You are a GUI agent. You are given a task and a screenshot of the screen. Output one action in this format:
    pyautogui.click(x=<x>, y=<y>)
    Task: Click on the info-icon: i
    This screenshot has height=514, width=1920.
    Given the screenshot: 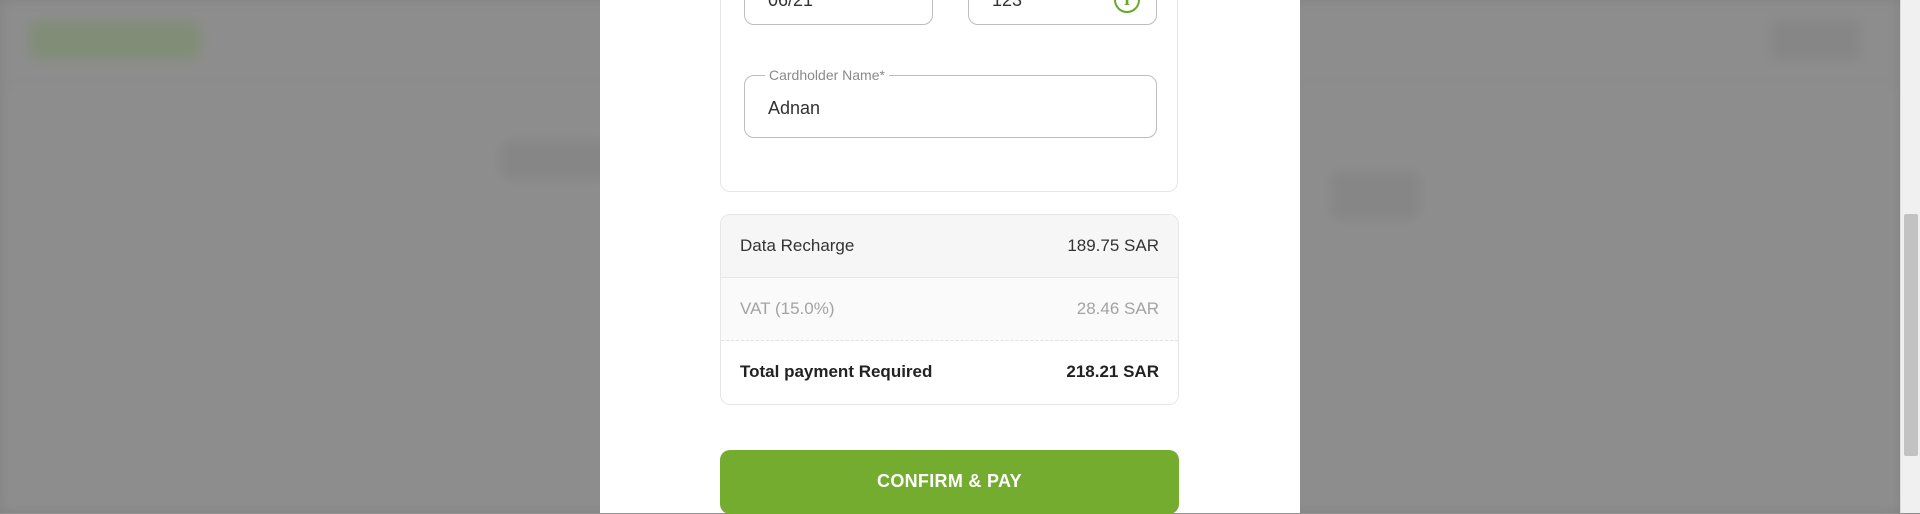 What is the action you would take?
    pyautogui.click(x=1127, y=6)
    